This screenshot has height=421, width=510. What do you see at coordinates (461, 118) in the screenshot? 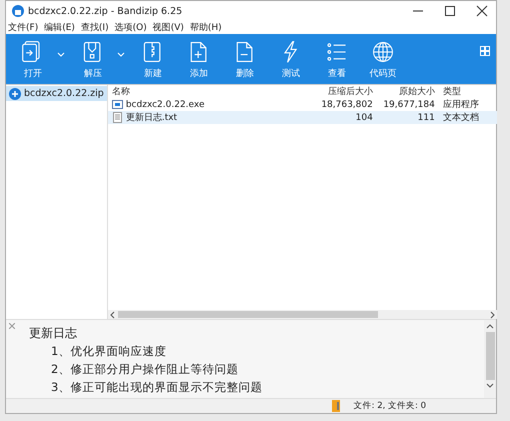
I see `table-cell-text: 文本文档` at bounding box center [461, 118].